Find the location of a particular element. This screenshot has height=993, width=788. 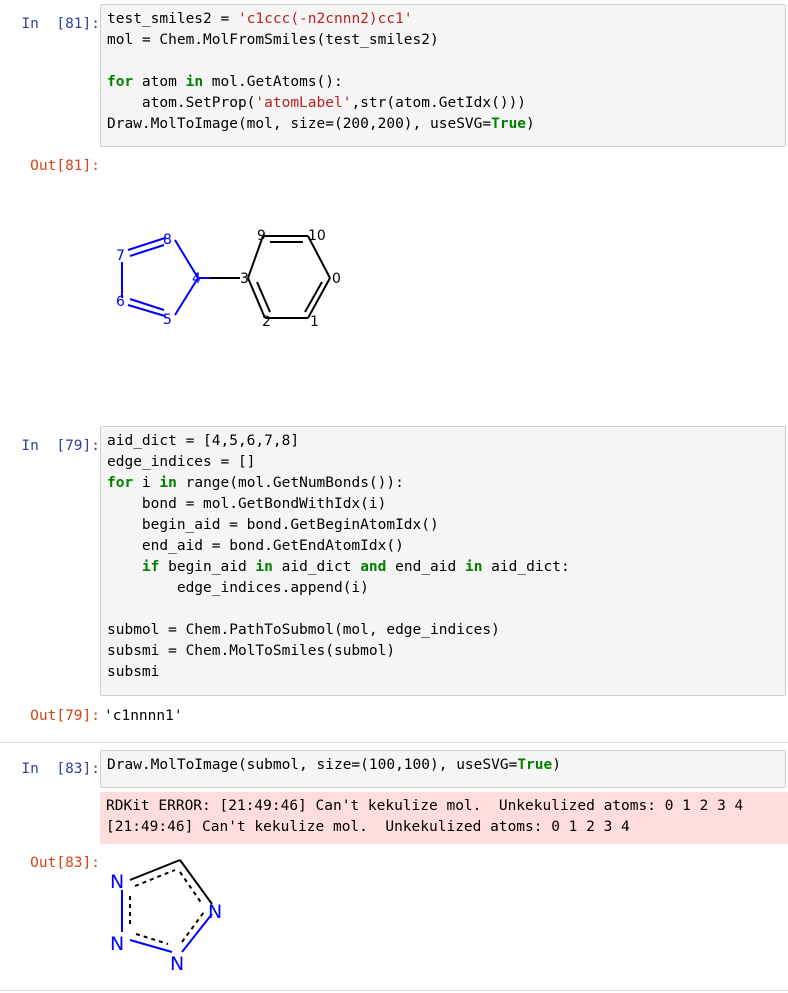

code-line: subsmi is located at coordinates (133, 672).